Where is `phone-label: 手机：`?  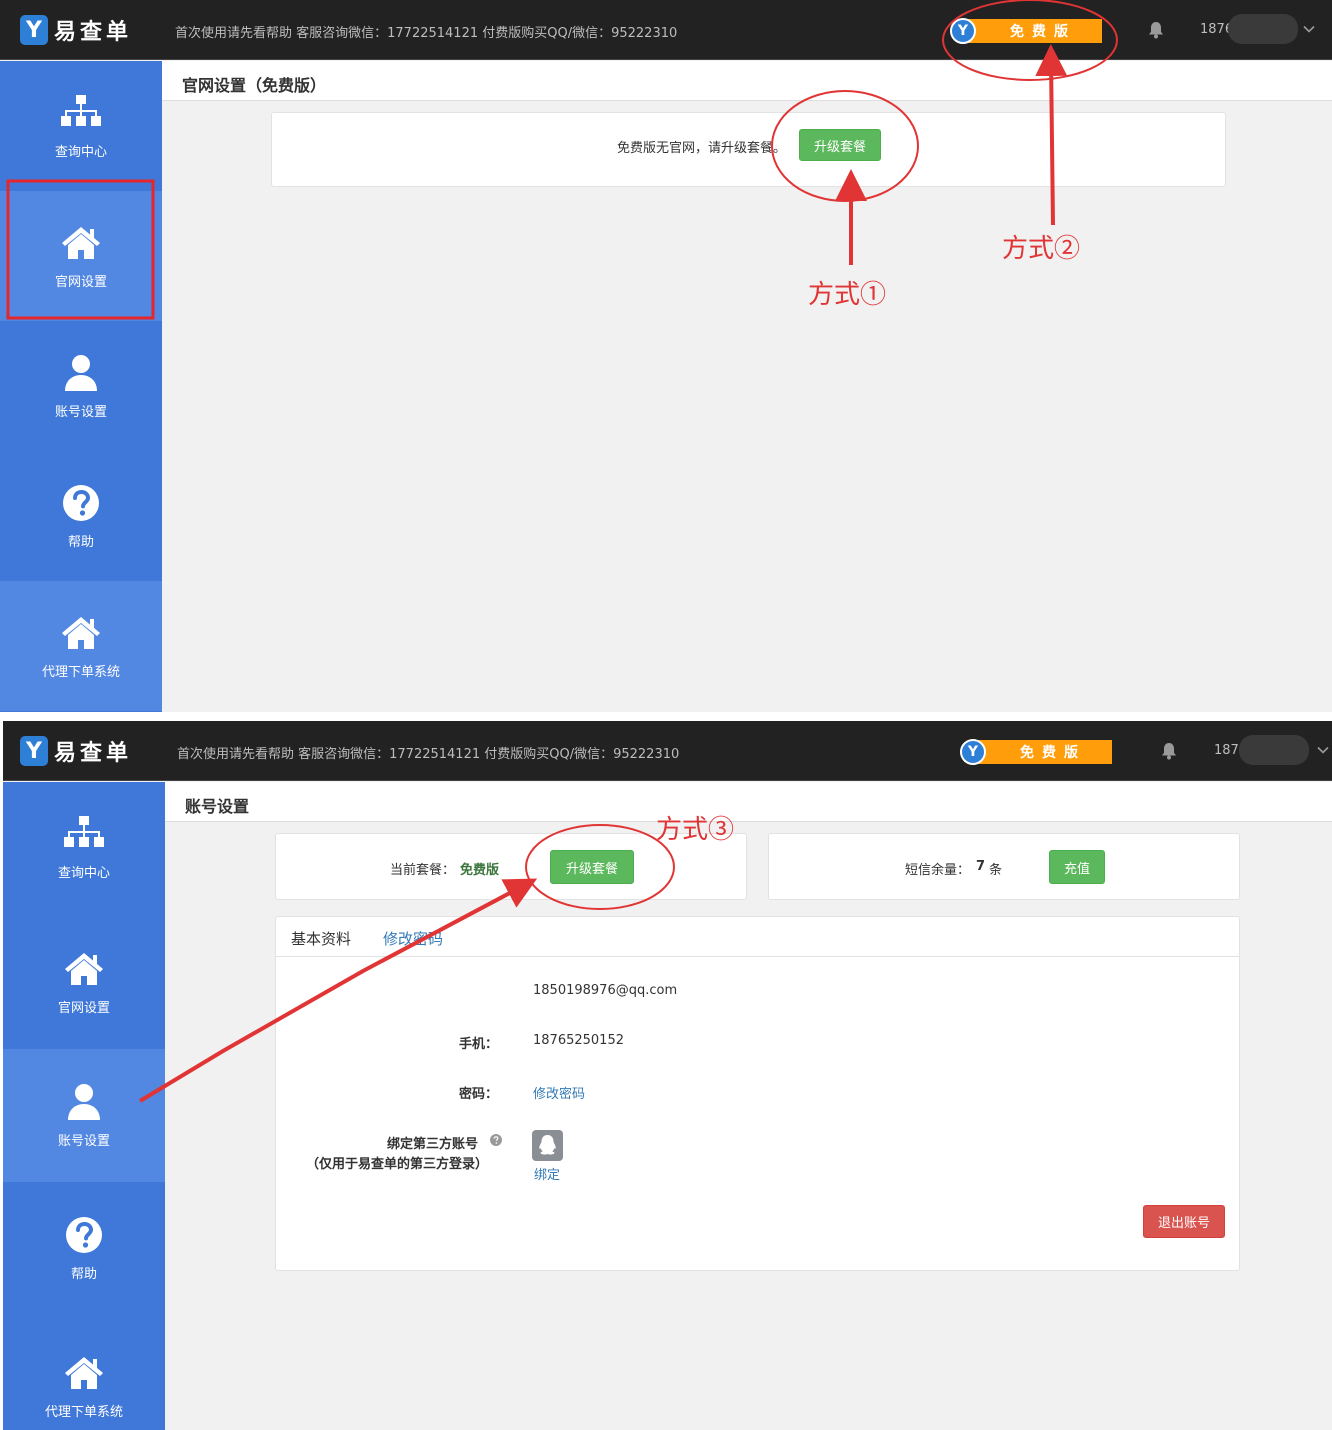 phone-label: 手机： is located at coordinates (479, 1044).